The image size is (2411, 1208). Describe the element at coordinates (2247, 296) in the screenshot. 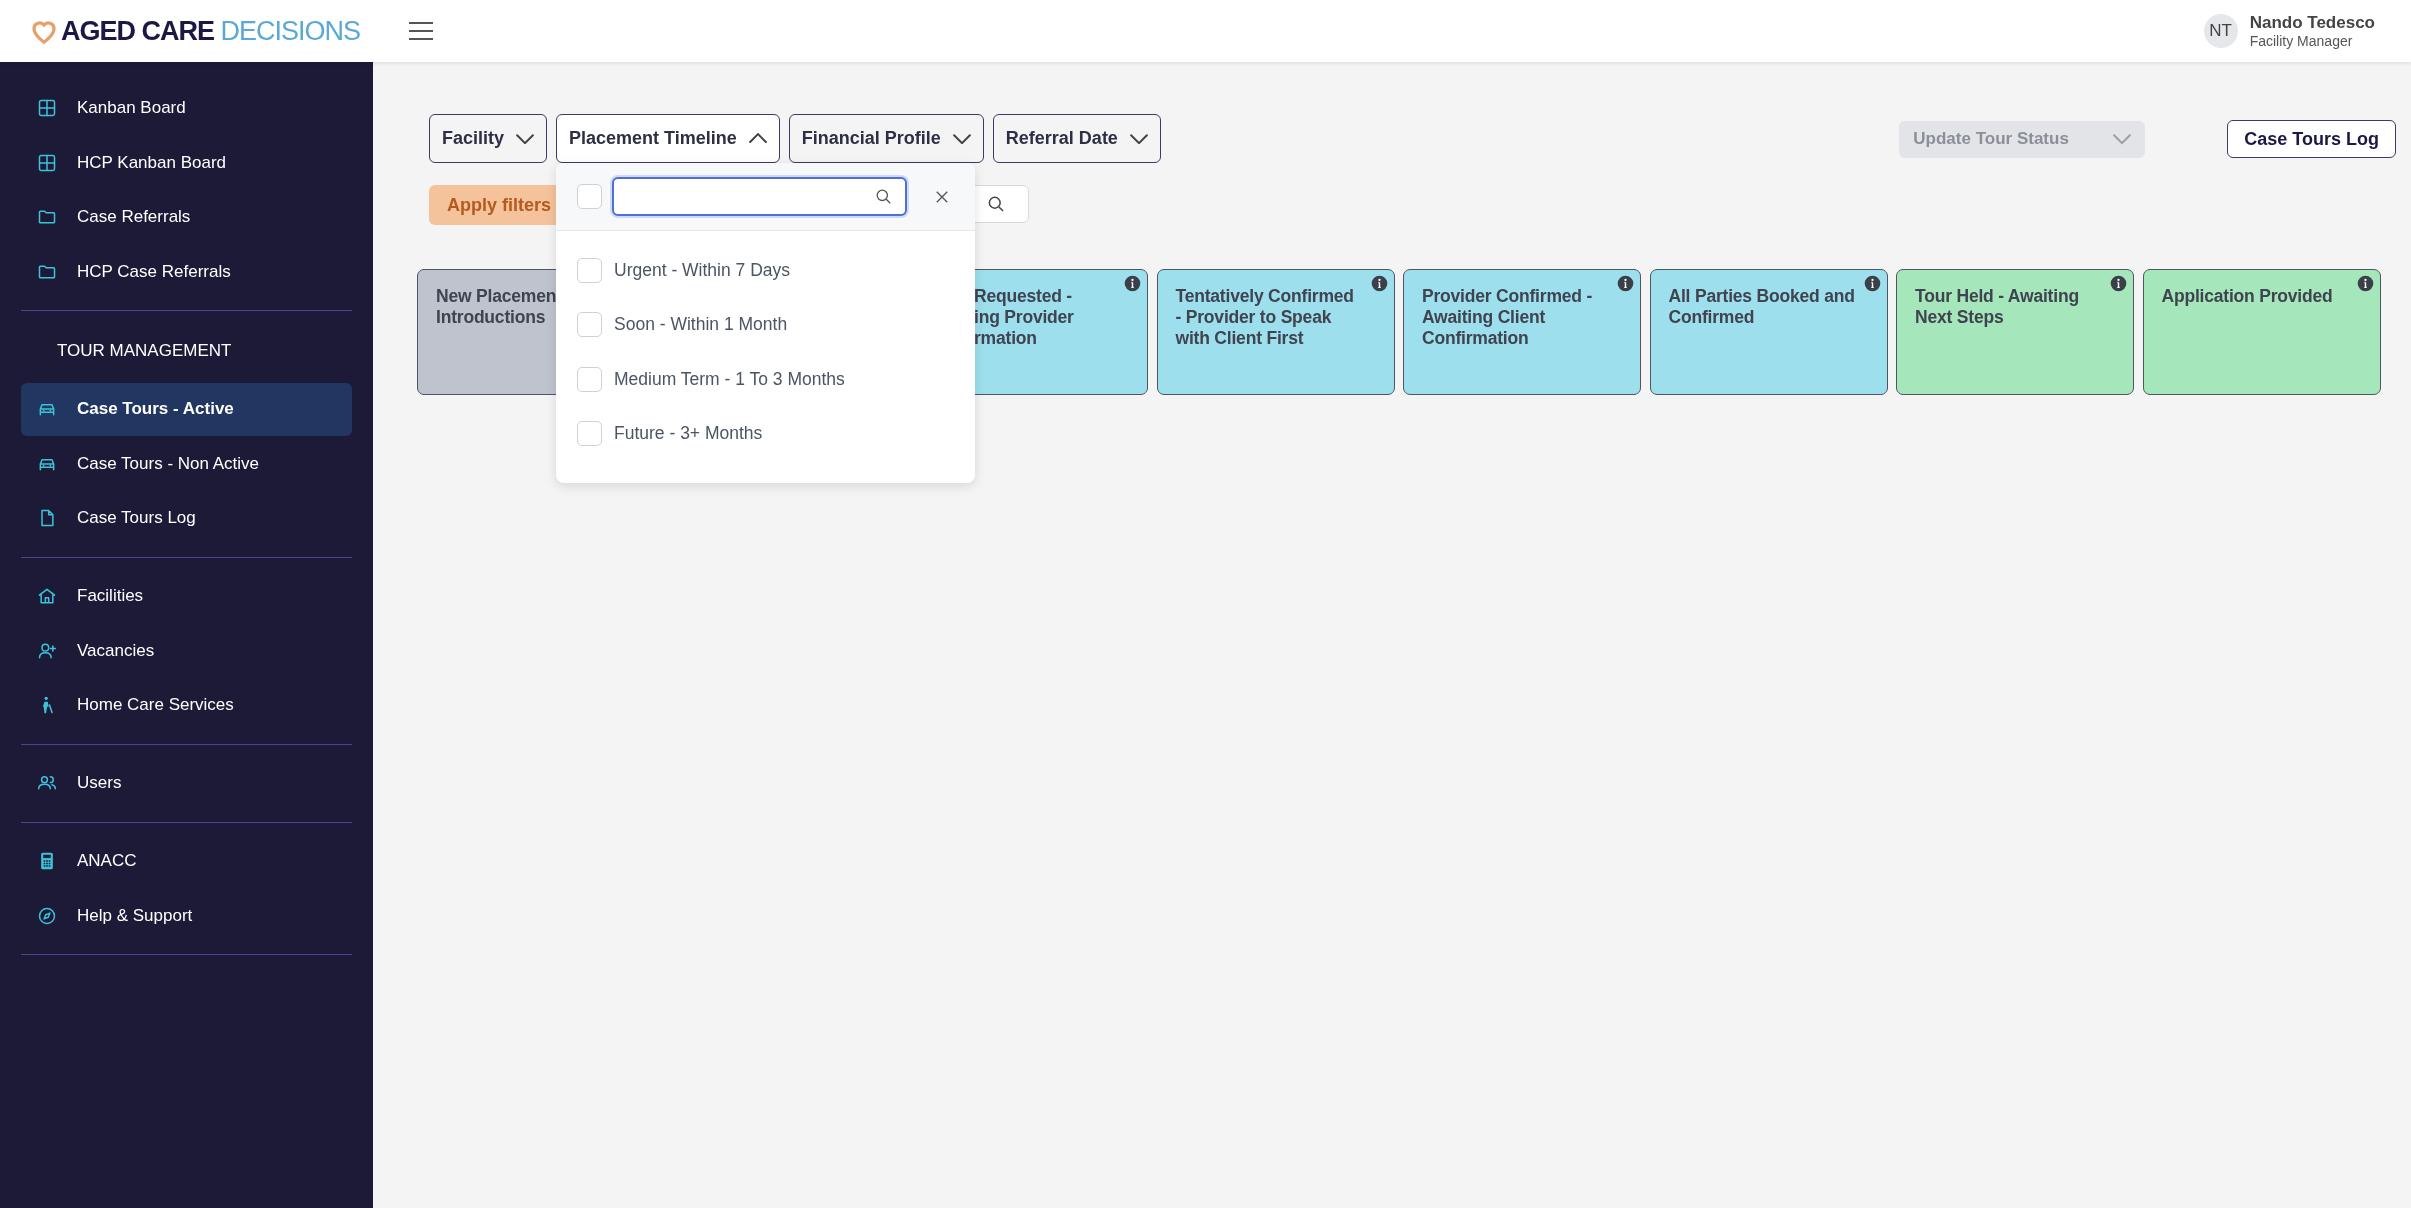

I see `column-title: Application Provided` at that location.